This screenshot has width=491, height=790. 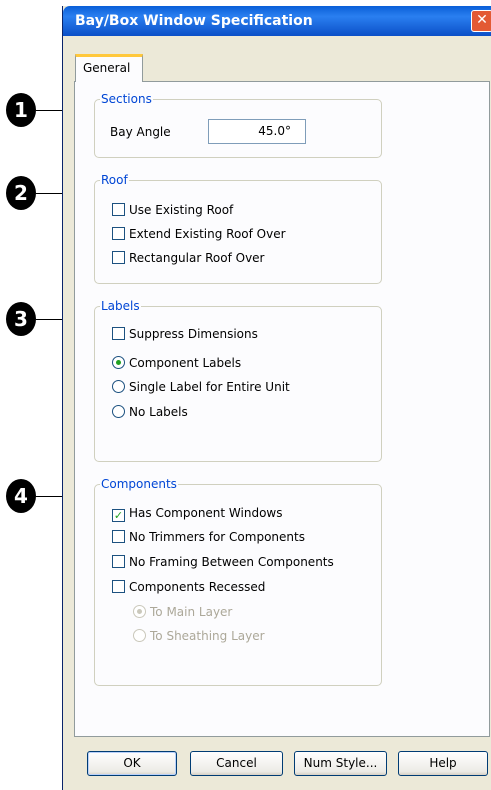 I want to click on use-existing-roof-checkbox: Use Existing Roof, so click(x=172, y=210).